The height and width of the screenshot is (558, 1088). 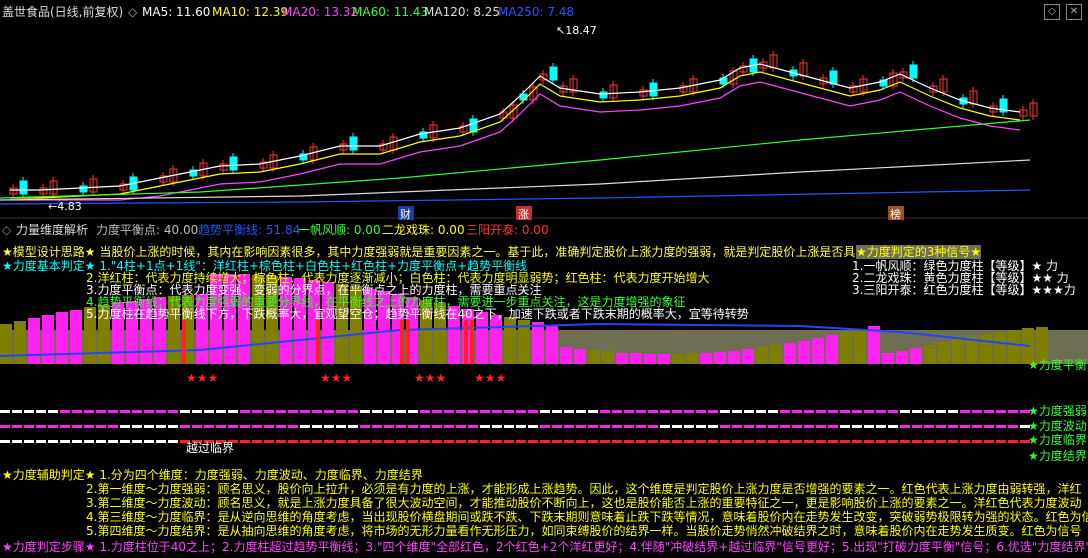 What do you see at coordinates (249, 230) in the screenshot?
I see `trend-line-label: 趋势平衡线: 51.84` at bounding box center [249, 230].